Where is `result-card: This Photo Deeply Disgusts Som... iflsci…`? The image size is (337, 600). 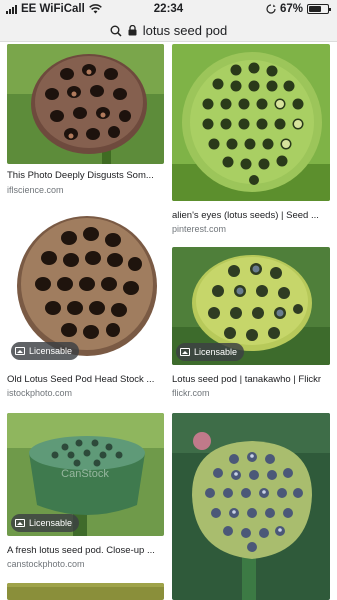
result-card: This Photo Deeply Disgusts Som... iflsci… is located at coordinates (85, 122).